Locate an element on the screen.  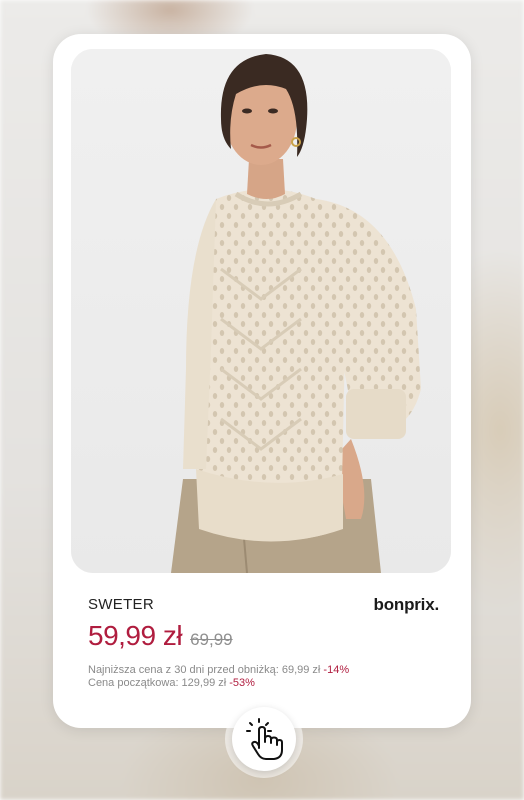
tap-button-inner is located at coordinates (264, 739).